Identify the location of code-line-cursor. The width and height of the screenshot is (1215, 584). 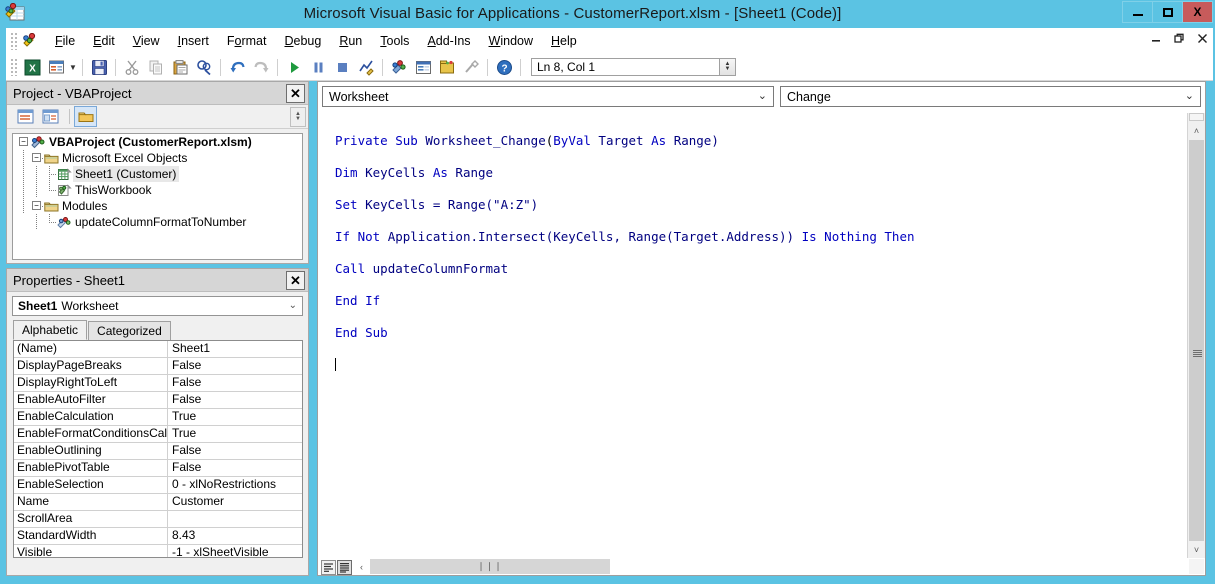
(761, 365).